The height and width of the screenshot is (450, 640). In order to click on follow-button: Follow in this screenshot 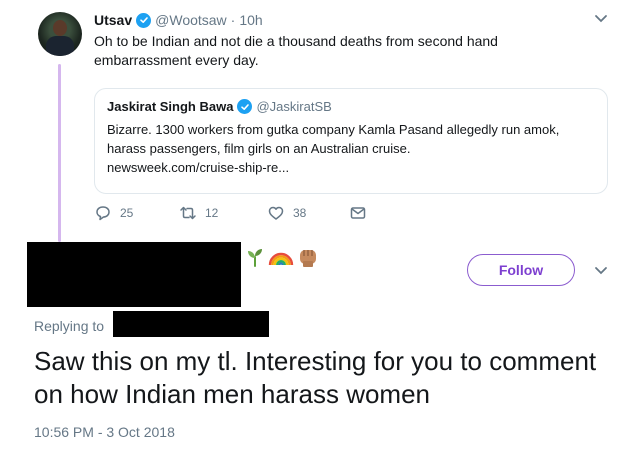, I will do `click(521, 270)`.